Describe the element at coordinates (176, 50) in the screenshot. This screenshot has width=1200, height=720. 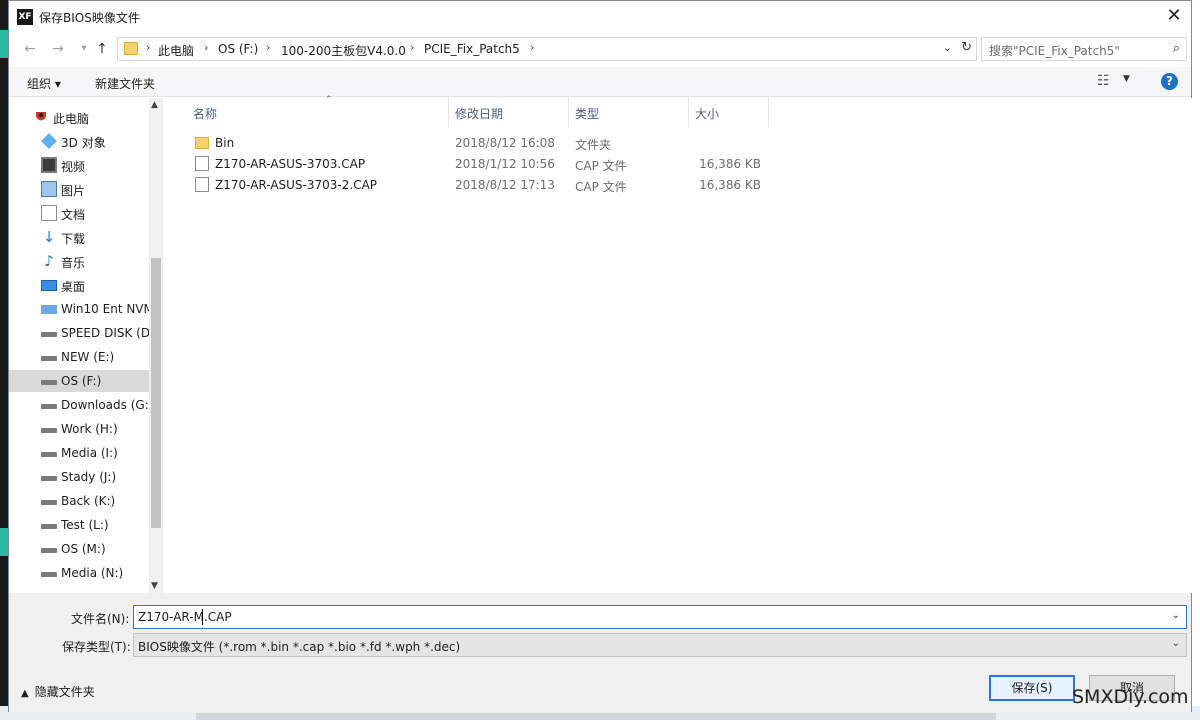
I see `breadcrumb-this-pc: 此电脑` at that location.